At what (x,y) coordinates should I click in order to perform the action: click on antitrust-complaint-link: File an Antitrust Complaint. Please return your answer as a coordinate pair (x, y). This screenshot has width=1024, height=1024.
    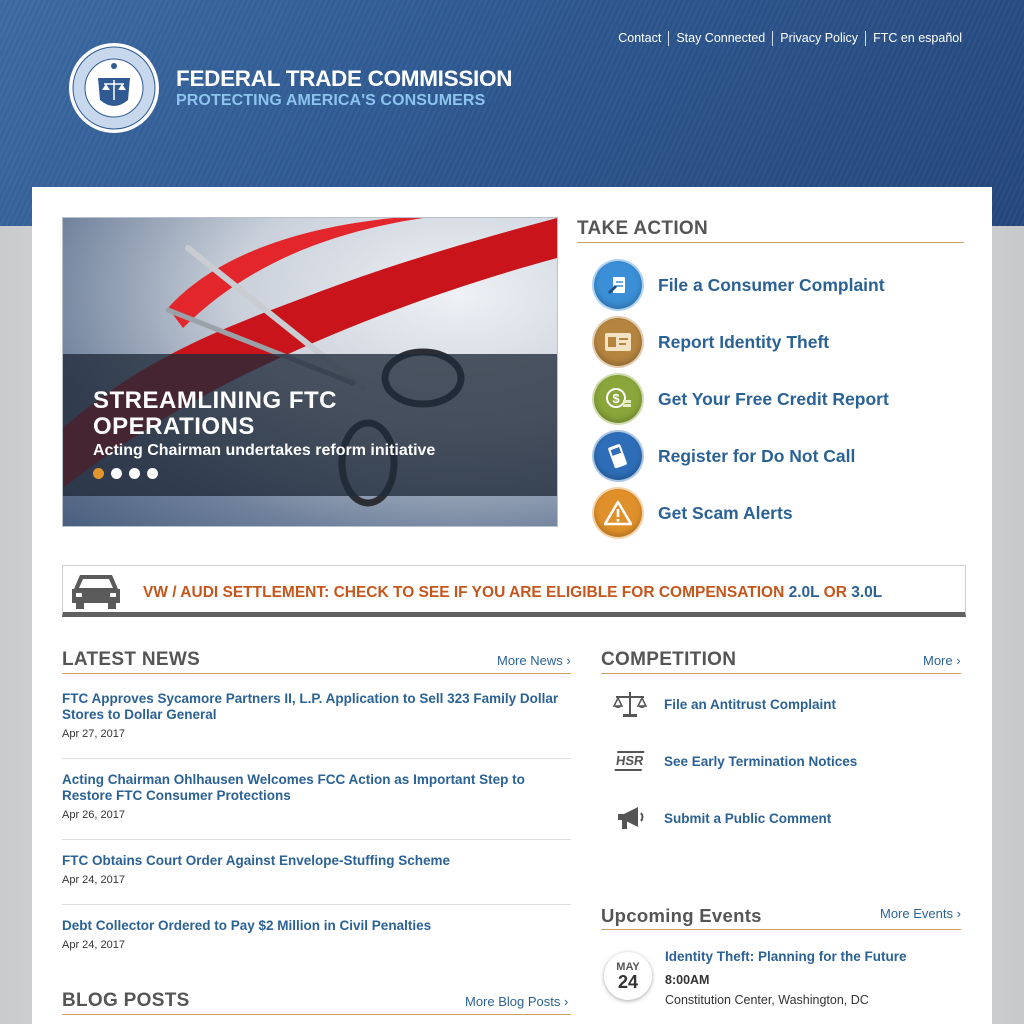
    Looking at the image, I should click on (723, 704).